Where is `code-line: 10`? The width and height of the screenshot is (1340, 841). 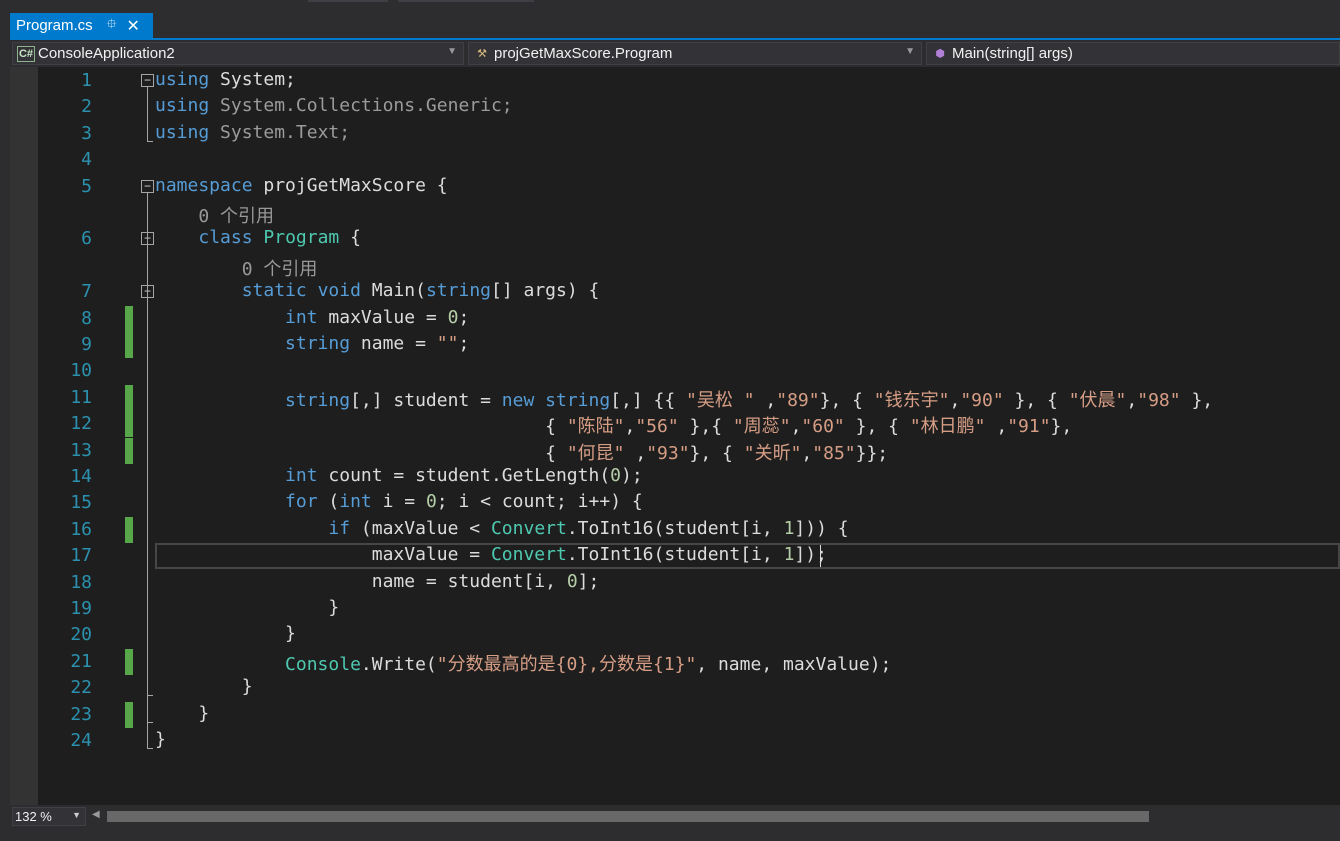 code-line: 10 is located at coordinates (675, 371).